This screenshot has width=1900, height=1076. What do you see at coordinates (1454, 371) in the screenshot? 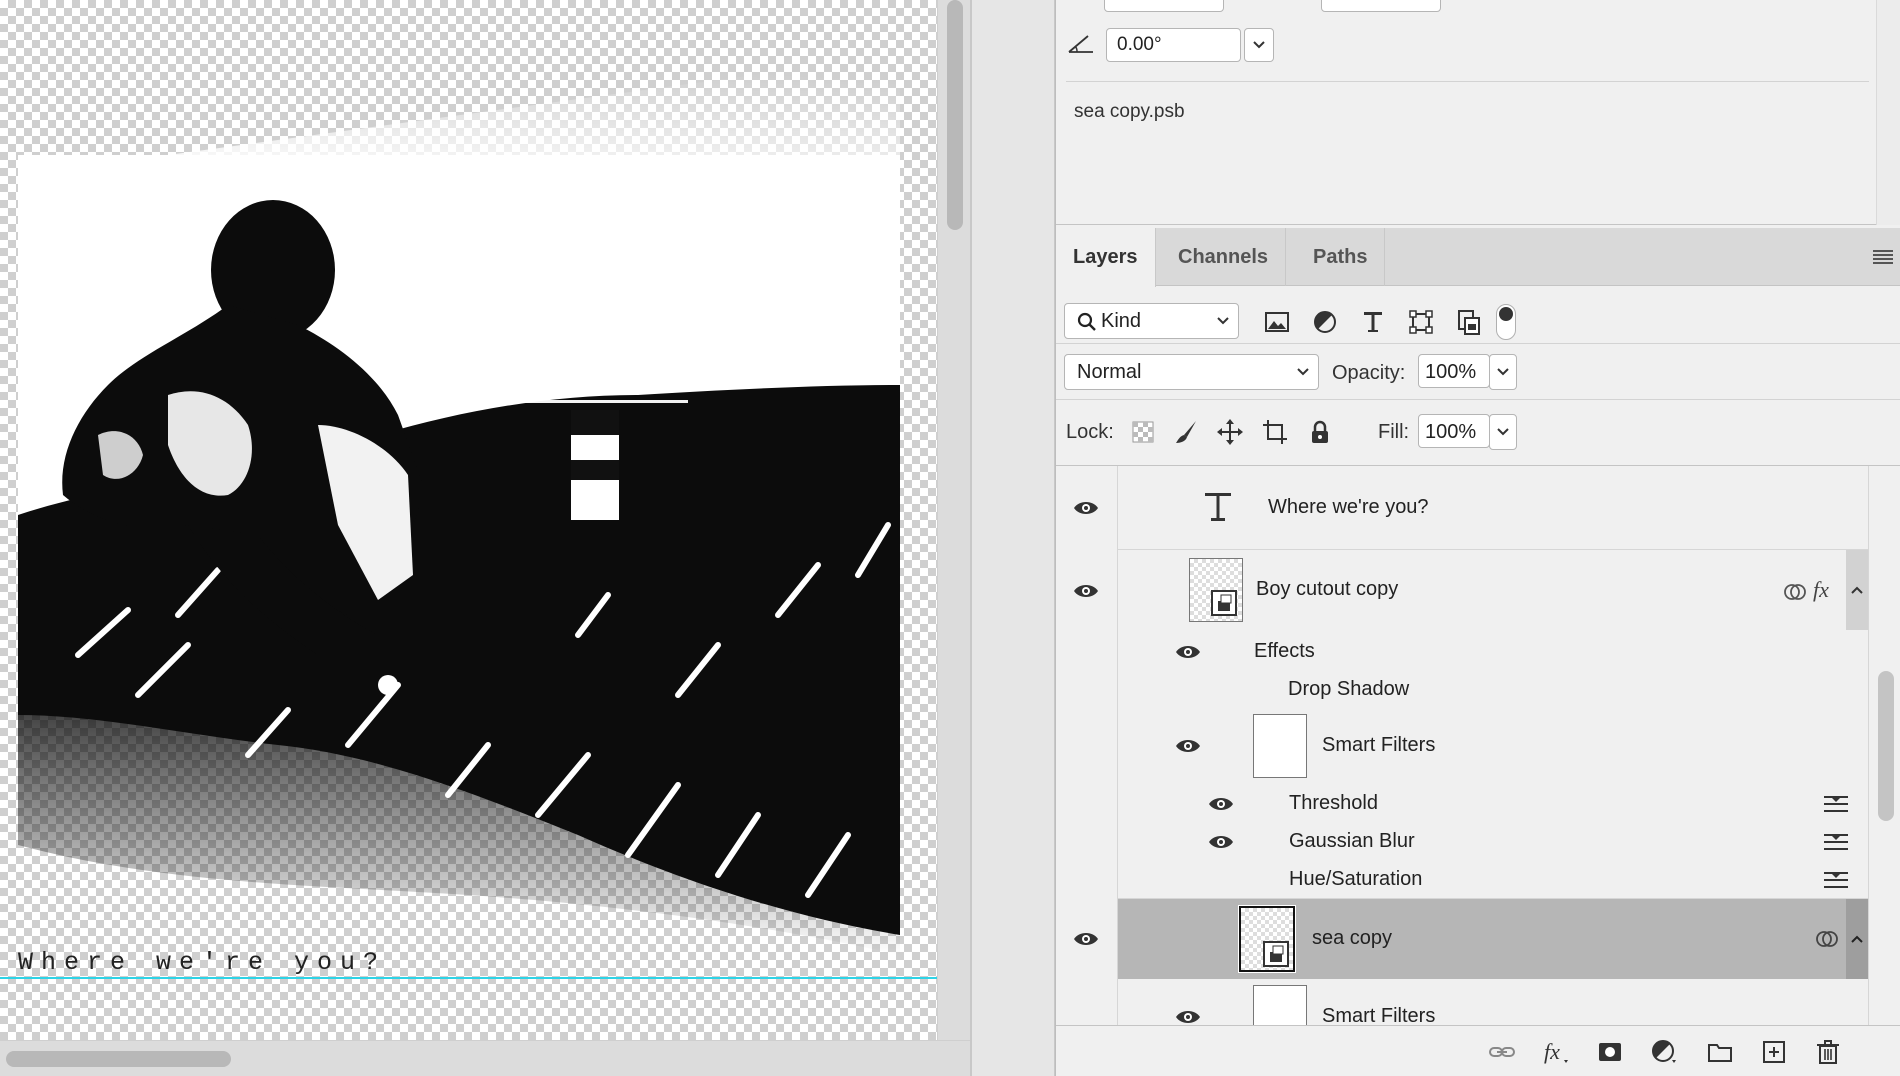
I see `opacity-input: 100%` at bounding box center [1454, 371].